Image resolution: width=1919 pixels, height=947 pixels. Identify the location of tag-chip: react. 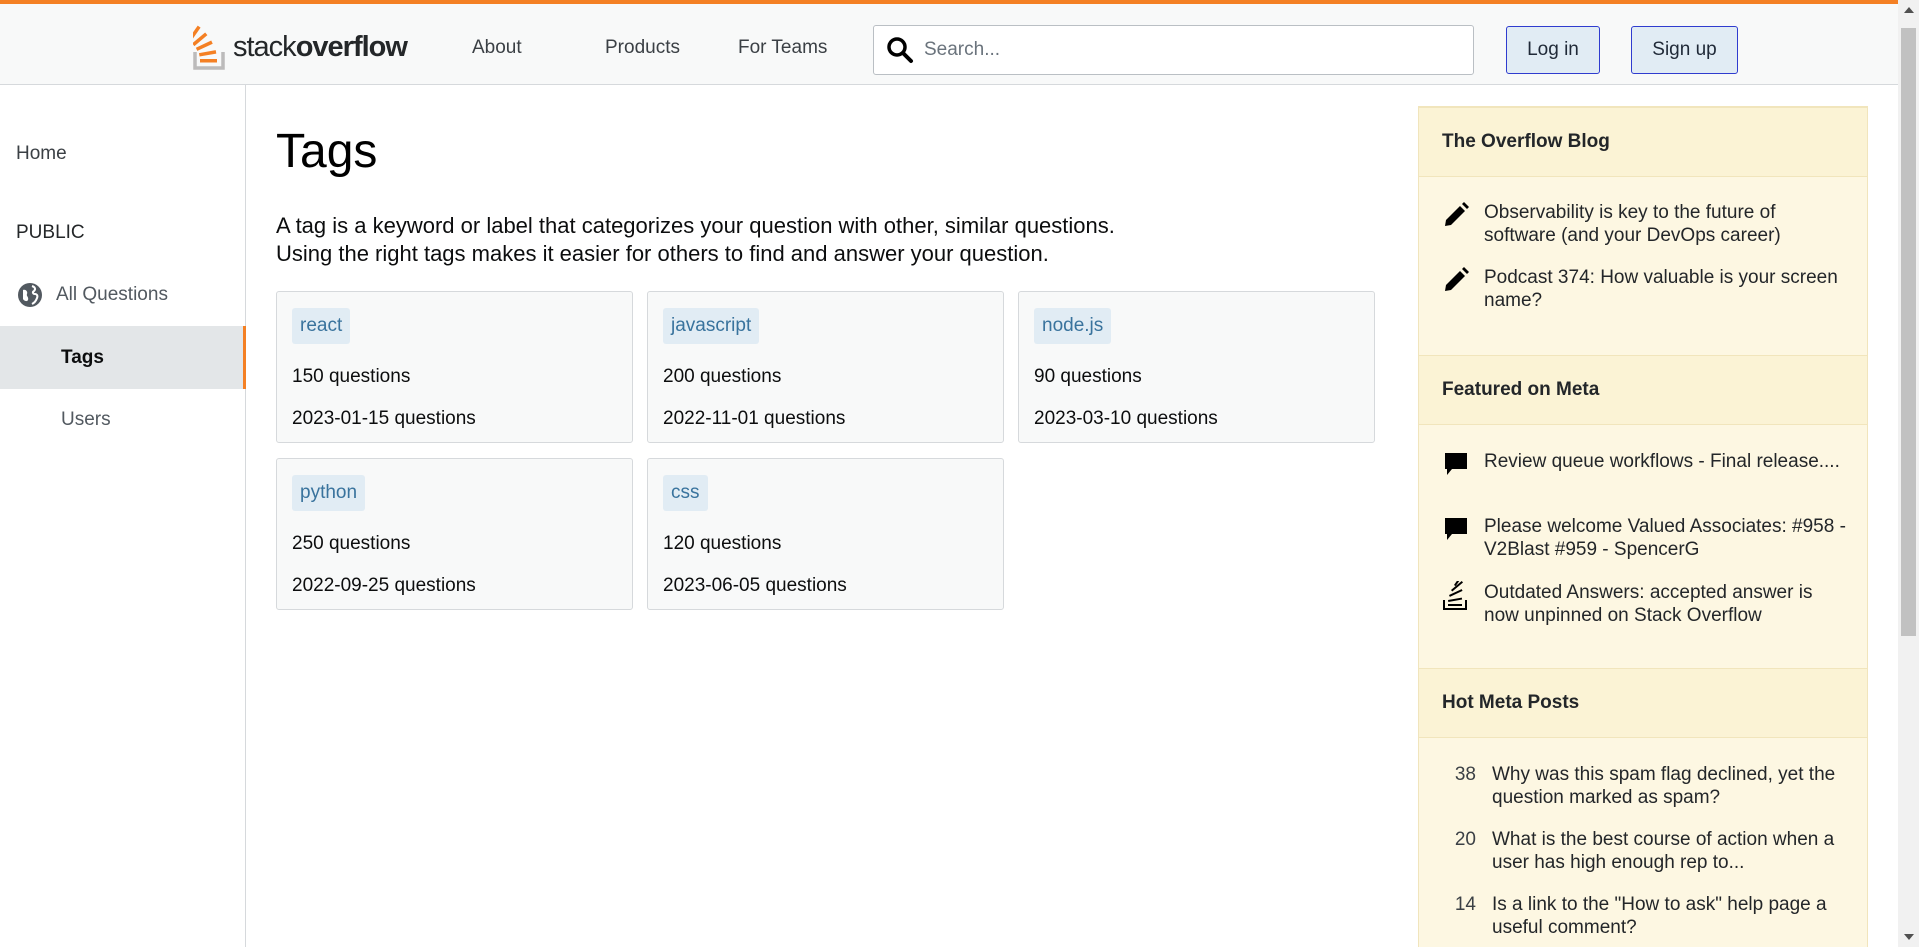
(321, 326).